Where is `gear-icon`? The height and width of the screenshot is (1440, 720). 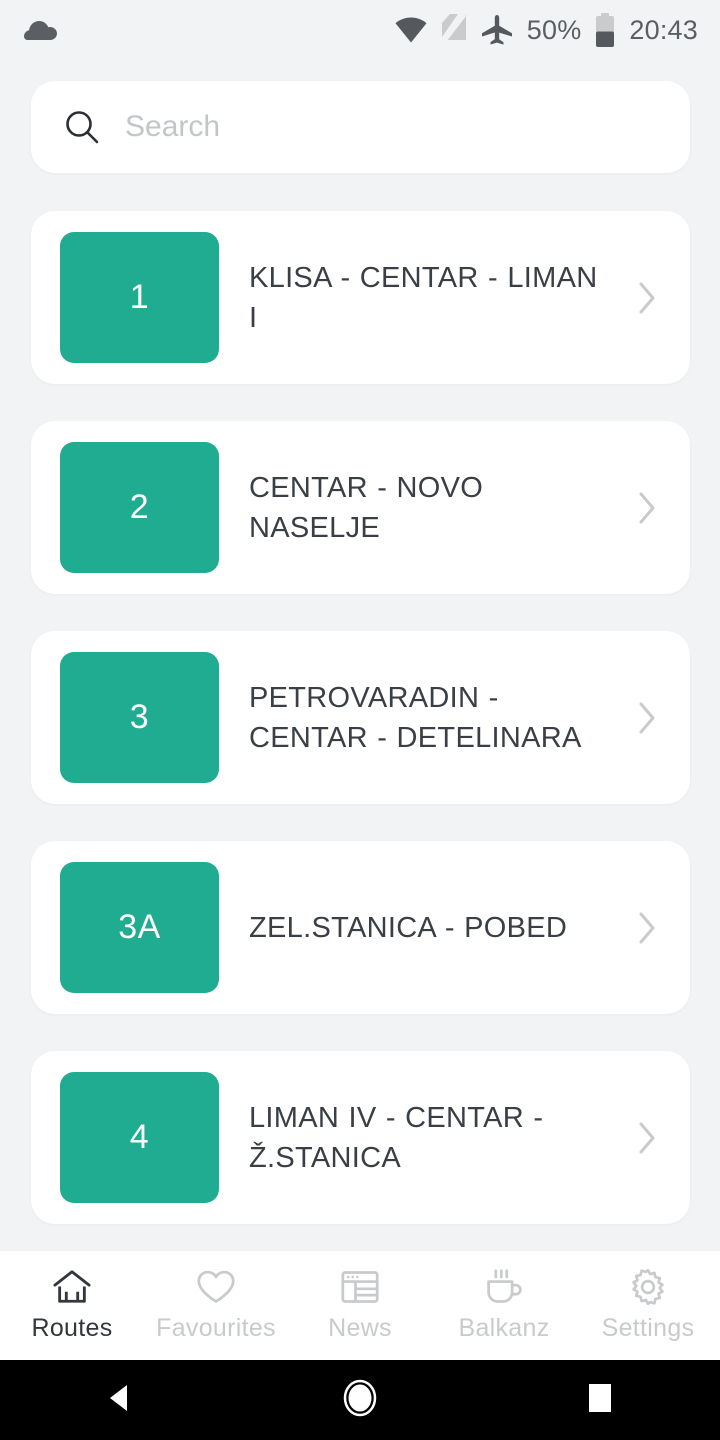 gear-icon is located at coordinates (648, 1287).